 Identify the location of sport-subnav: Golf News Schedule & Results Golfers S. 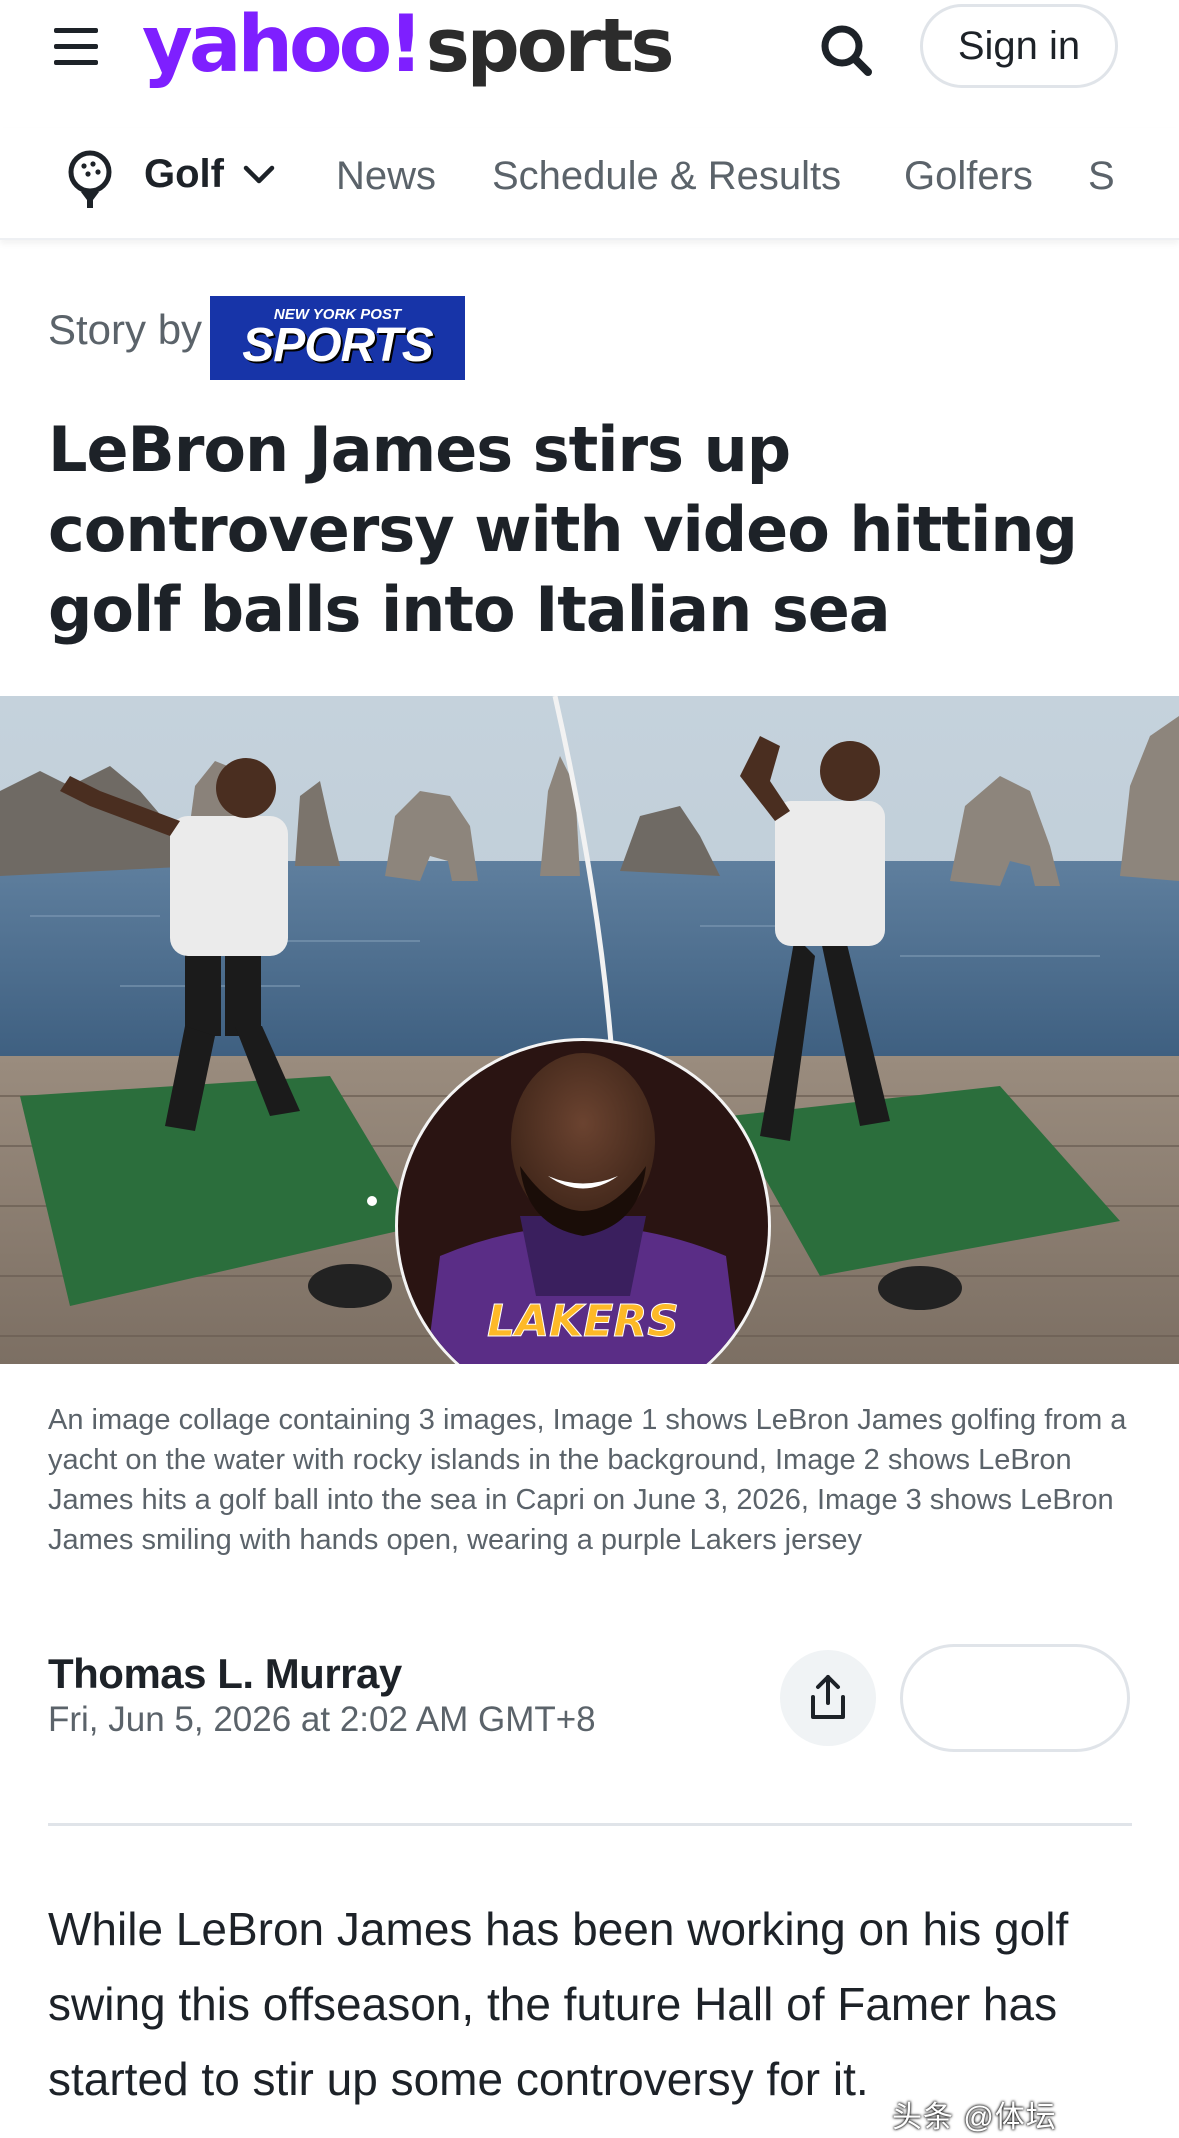
(589, 184).